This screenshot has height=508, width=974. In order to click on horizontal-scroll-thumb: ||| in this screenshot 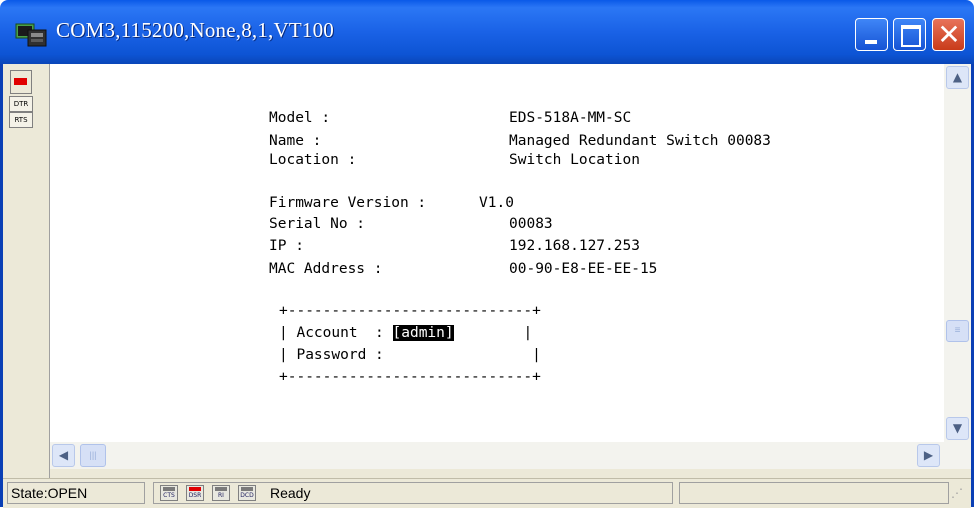, I will do `click(93, 455)`.